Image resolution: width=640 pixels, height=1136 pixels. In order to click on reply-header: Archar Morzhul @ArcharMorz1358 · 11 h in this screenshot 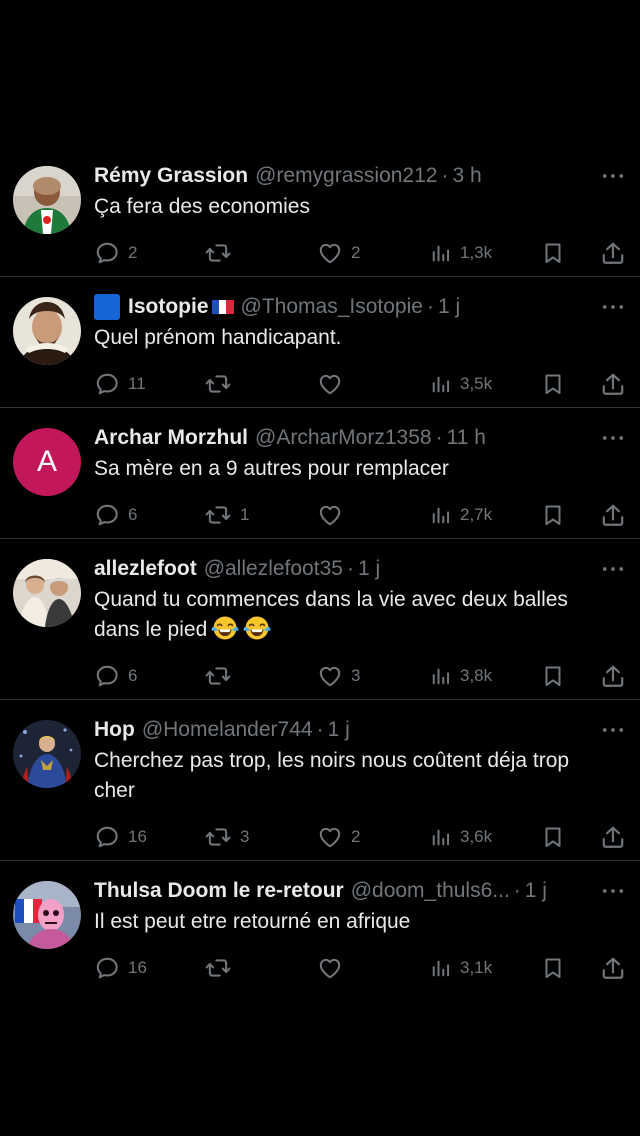, I will do `click(355, 438)`.